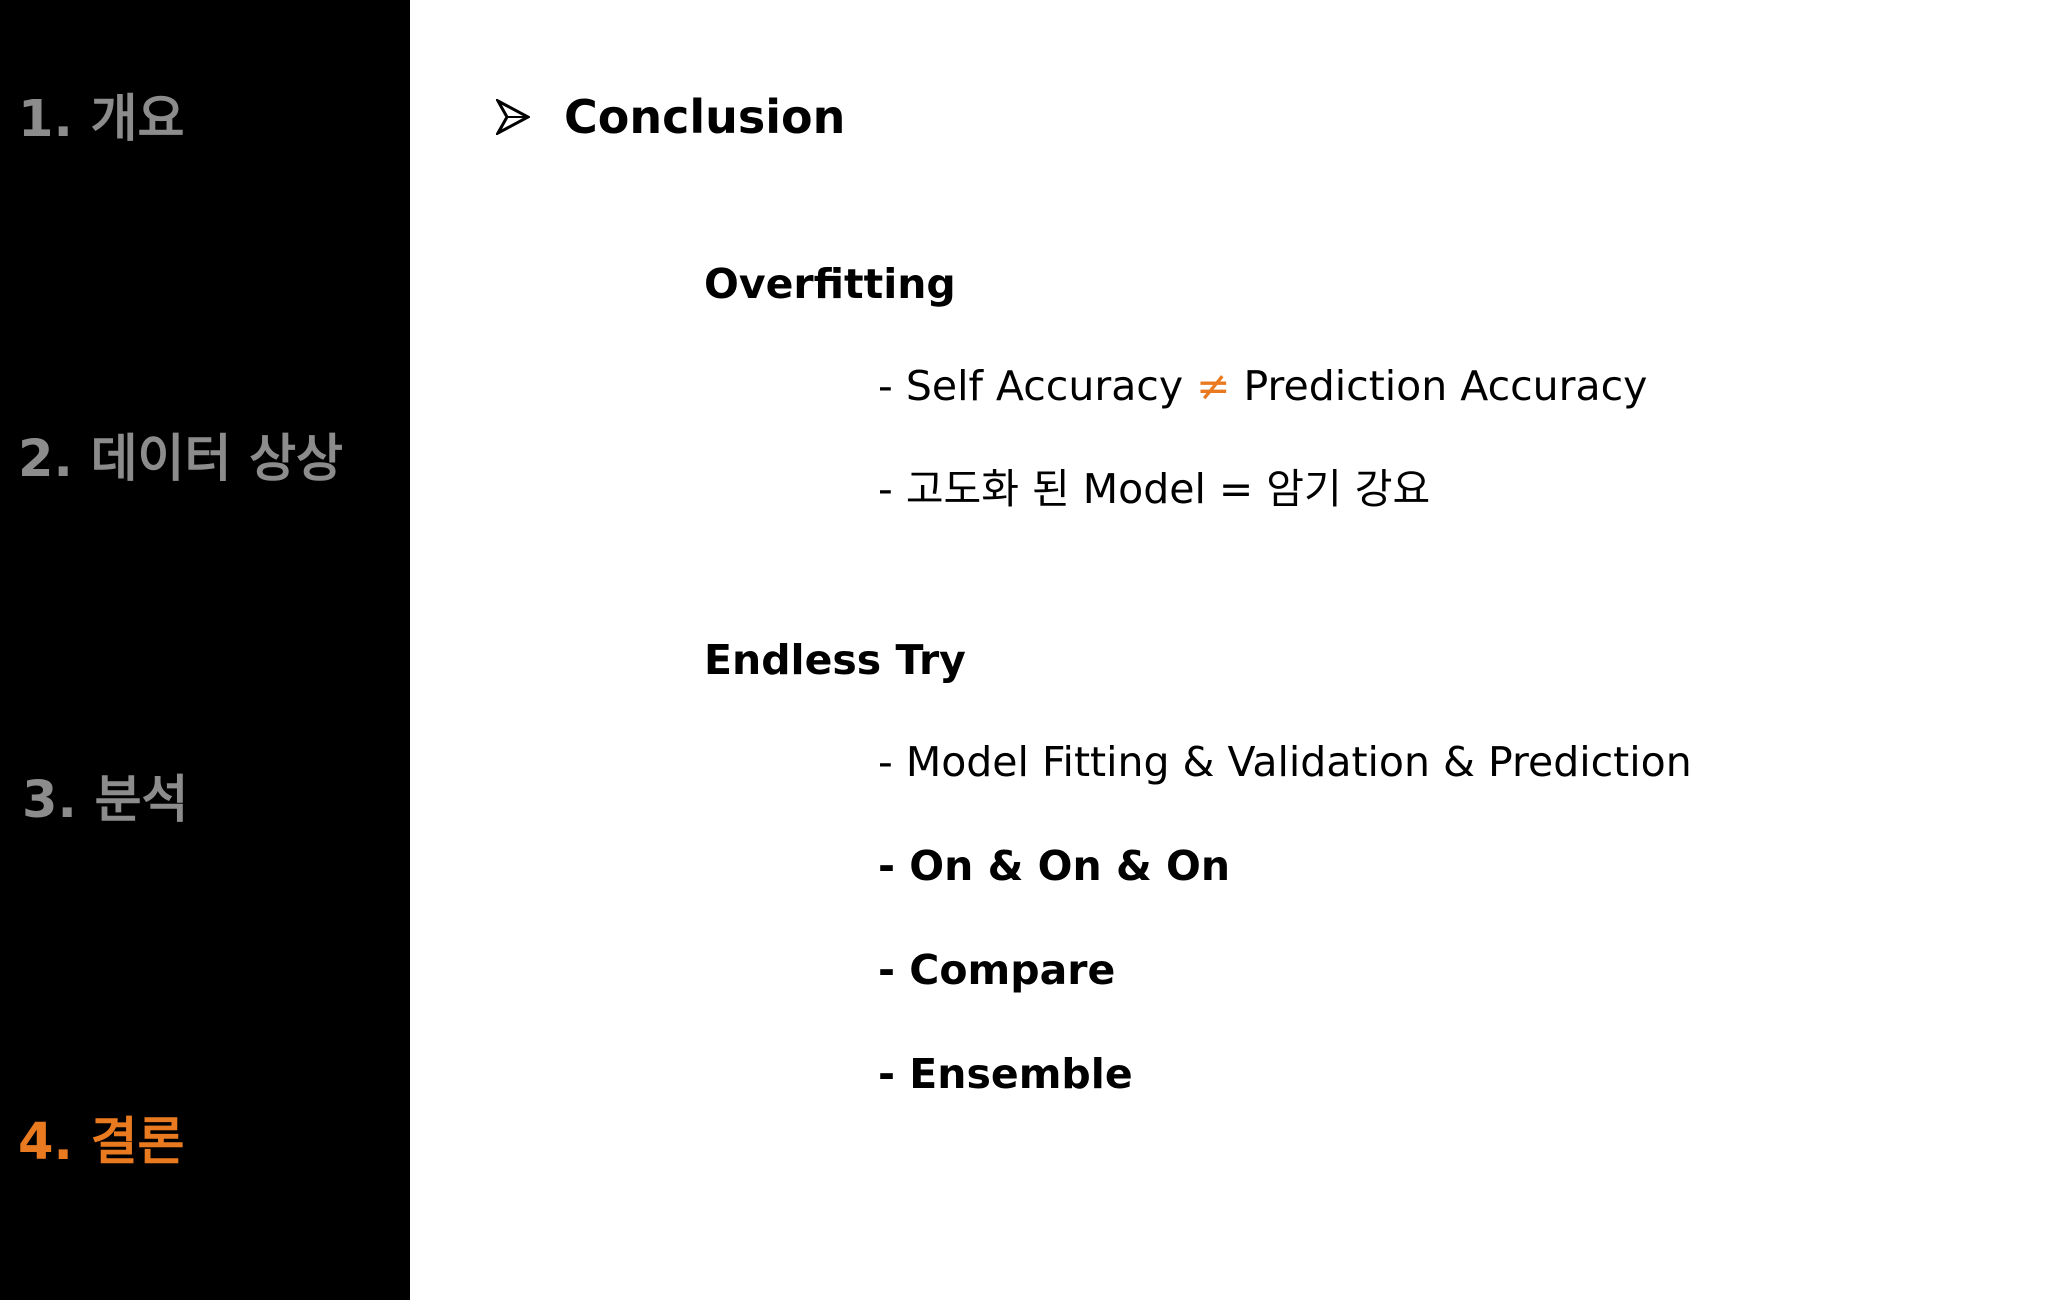  Describe the element at coordinates (105, 800) in the screenshot. I see `nav-item-analysis: 3. 분석` at that location.